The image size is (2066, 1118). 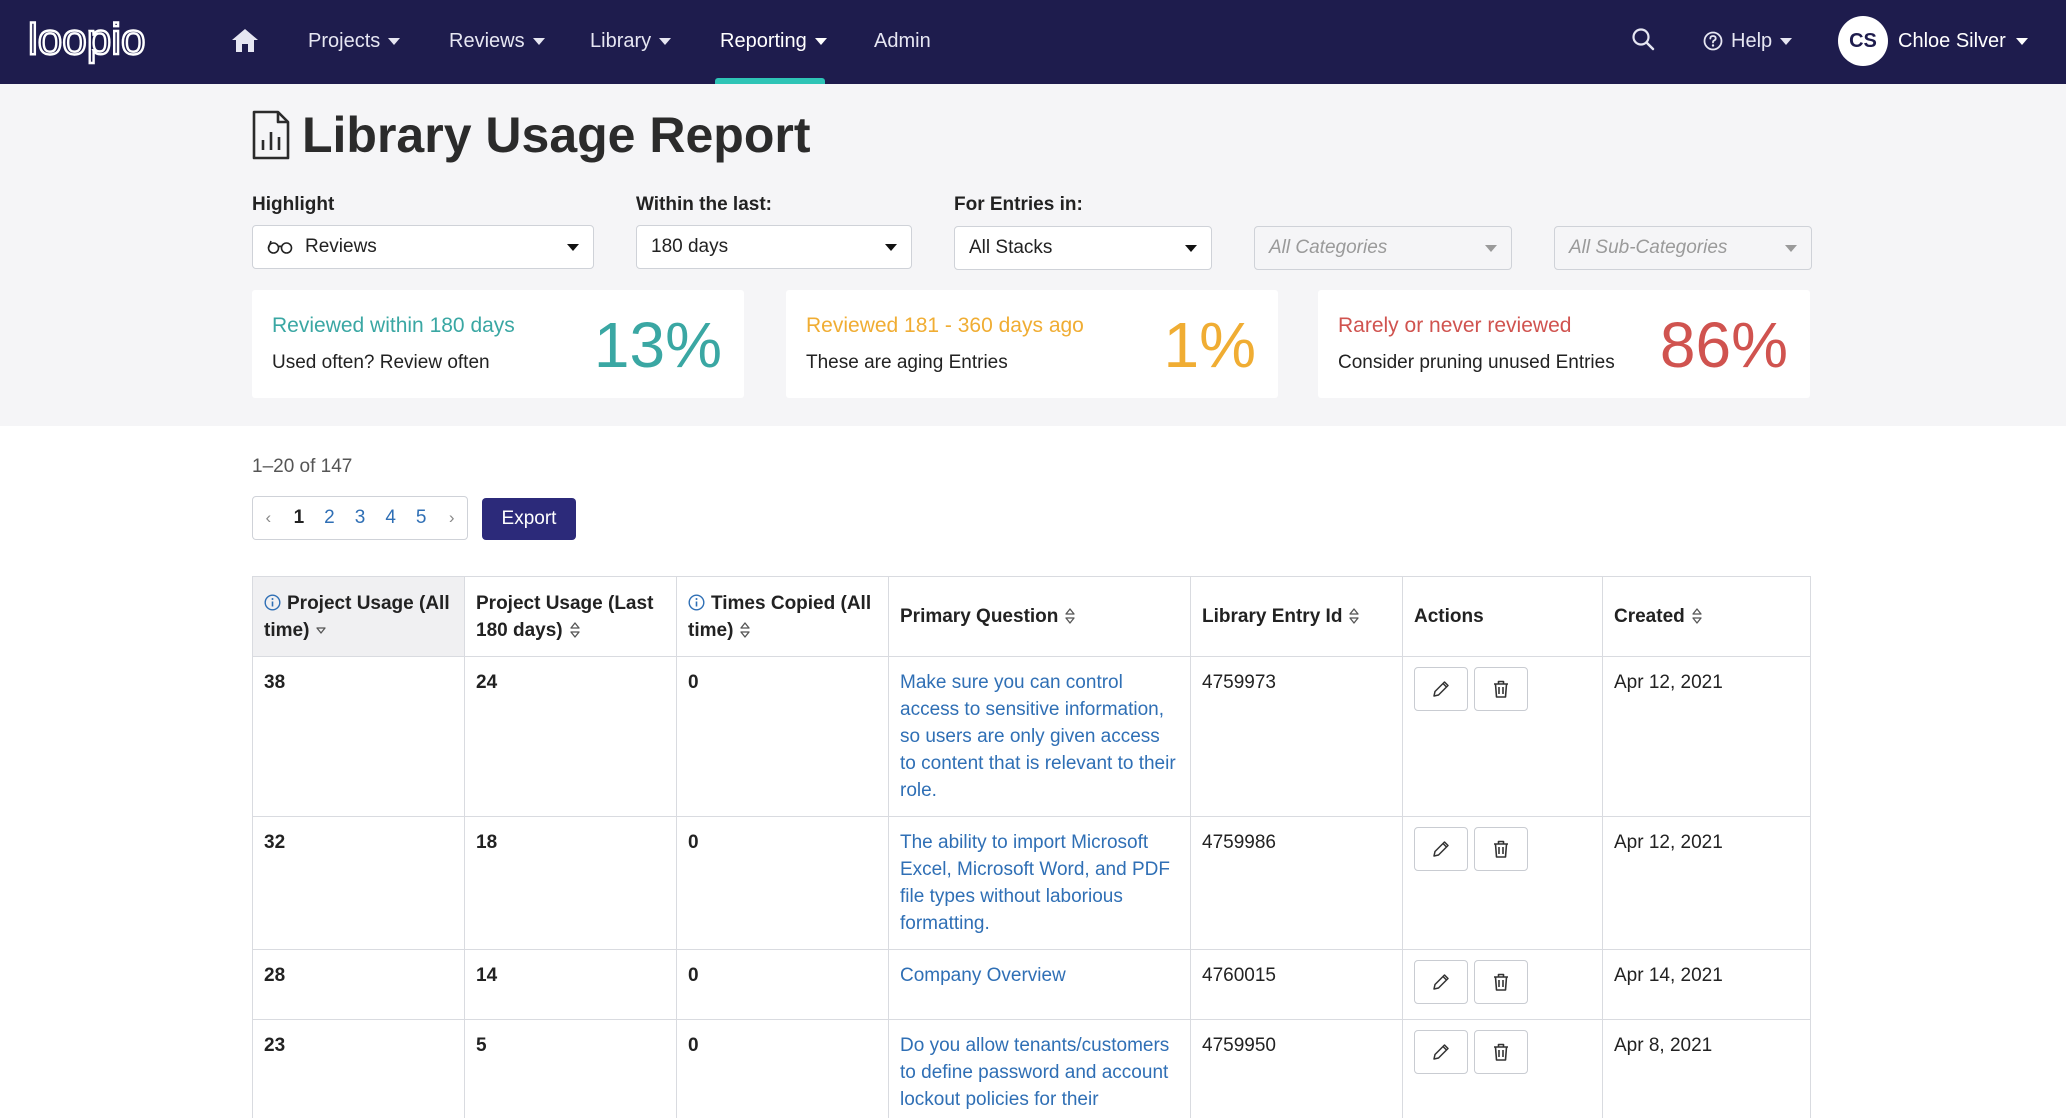 What do you see at coordinates (1643, 39) in the screenshot?
I see `search-icon` at bounding box center [1643, 39].